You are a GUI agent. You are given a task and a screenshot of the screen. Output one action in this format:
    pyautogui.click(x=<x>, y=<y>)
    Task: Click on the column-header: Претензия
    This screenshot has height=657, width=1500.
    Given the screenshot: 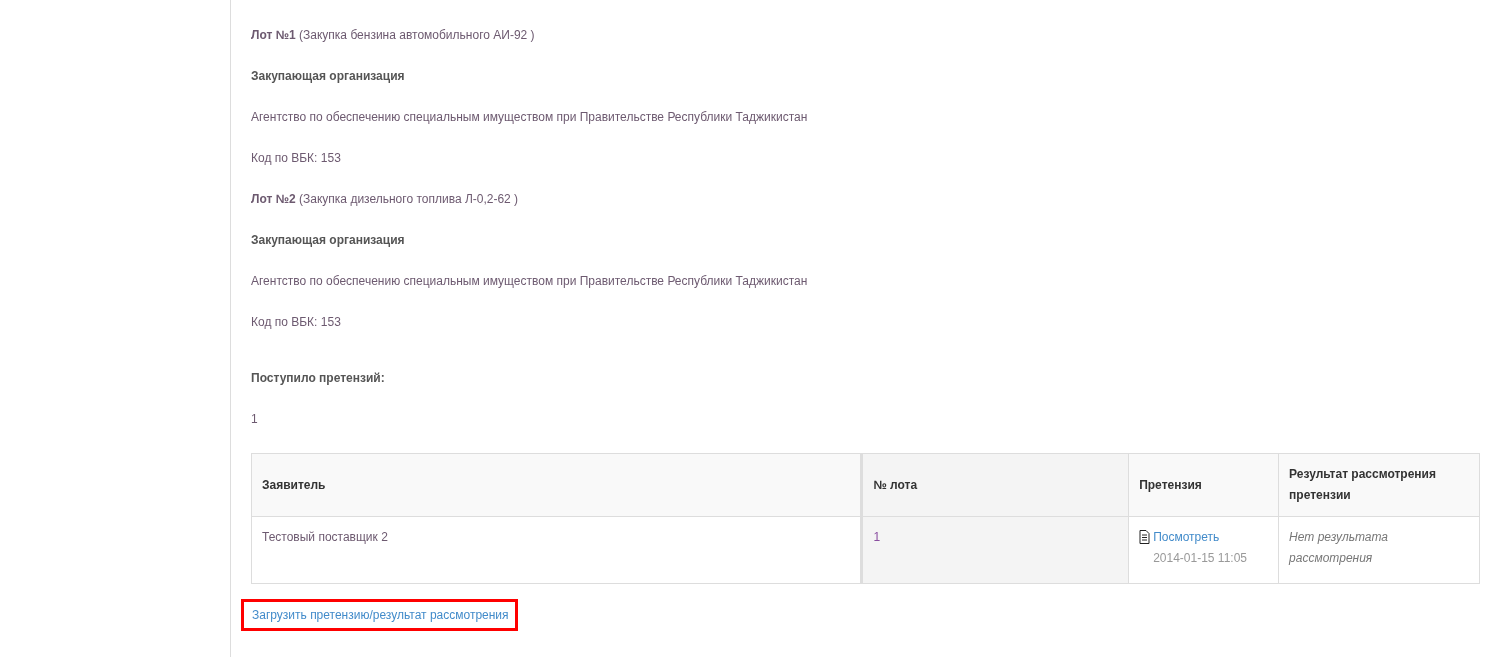 What is the action you would take?
    pyautogui.click(x=1203, y=485)
    